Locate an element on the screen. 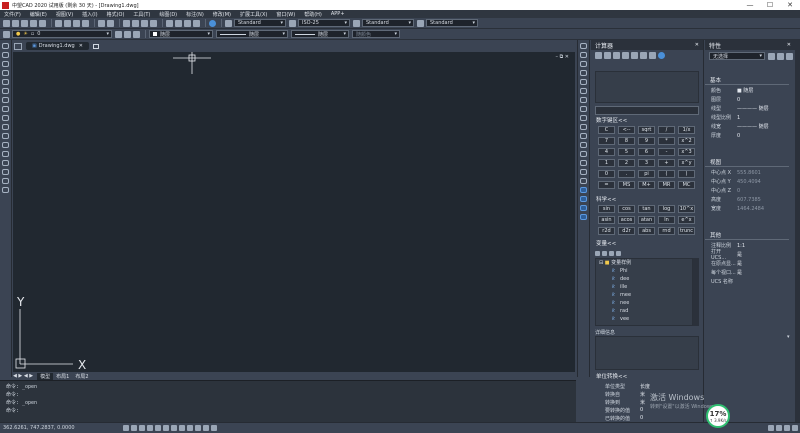 The width and height of the screenshot is (800, 433). new-variable-icon is located at coordinates (597, 253).